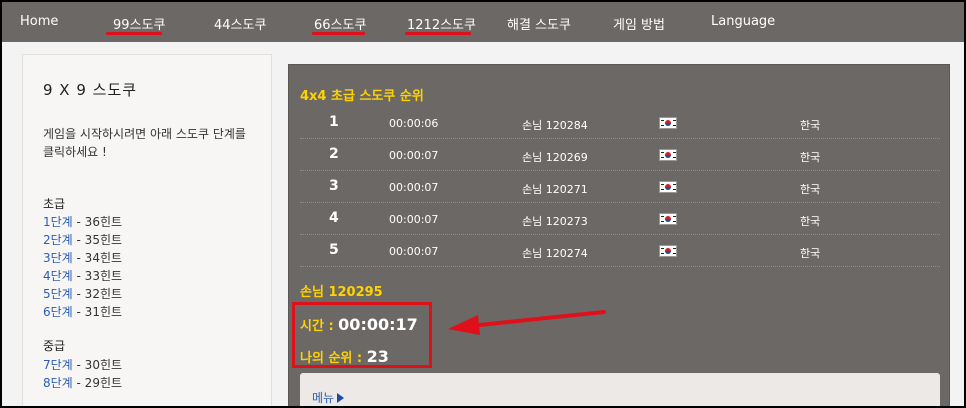 The image size is (966, 408). I want to click on level-hint: - 34힌트, so click(97, 258).